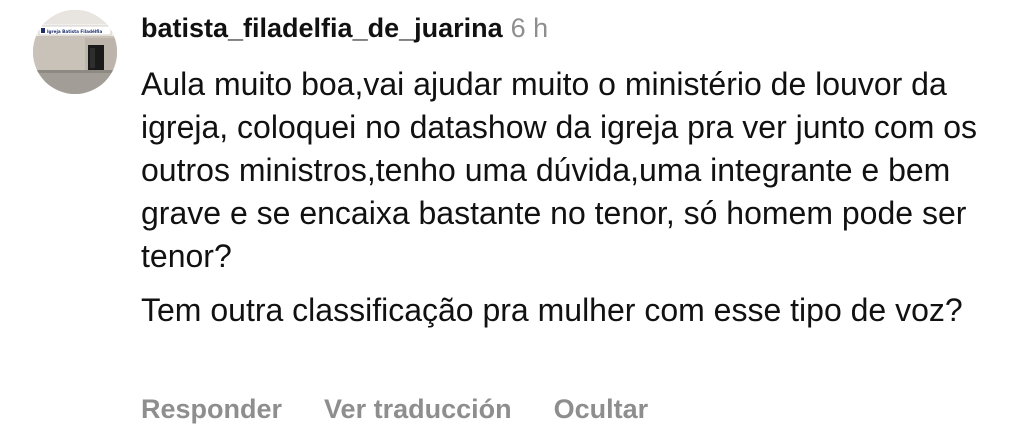  I want to click on translate-button: Ver traducción, so click(418, 409).